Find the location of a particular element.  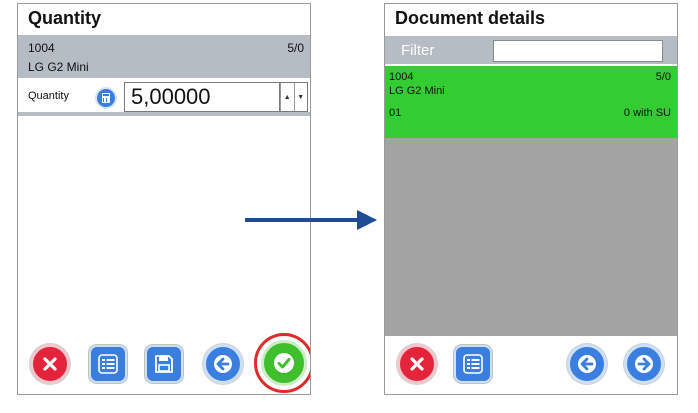

save-button is located at coordinates (164, 364).